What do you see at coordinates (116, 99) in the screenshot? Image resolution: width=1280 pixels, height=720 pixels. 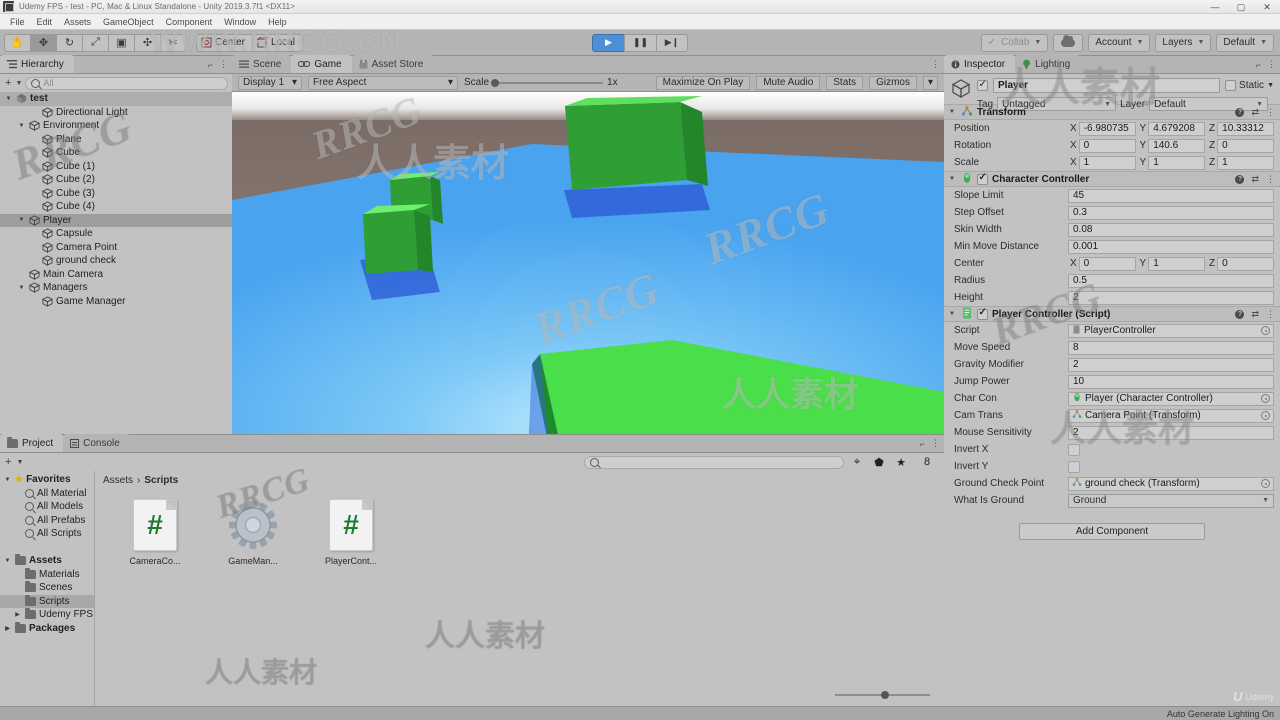 I see `hierarchy-item-test: ▼ test` at bounding box center [116, 99].